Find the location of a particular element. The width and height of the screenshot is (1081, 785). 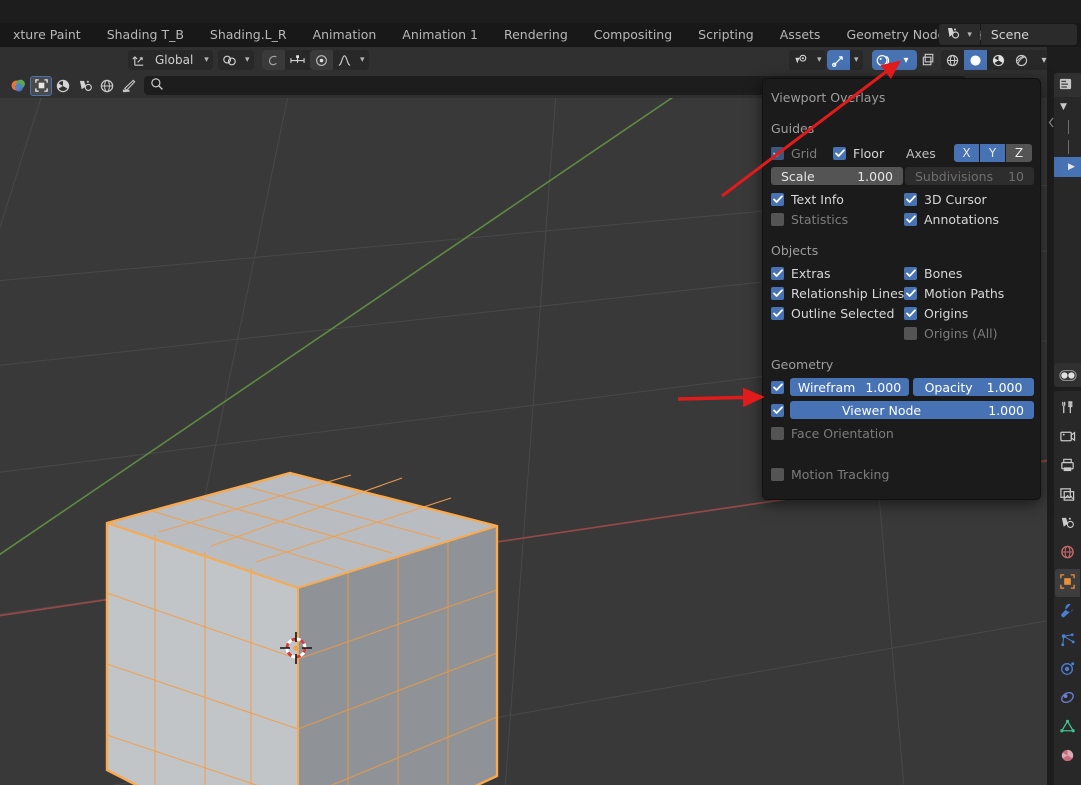

particles-tab is located at coordinates (1067, 641).